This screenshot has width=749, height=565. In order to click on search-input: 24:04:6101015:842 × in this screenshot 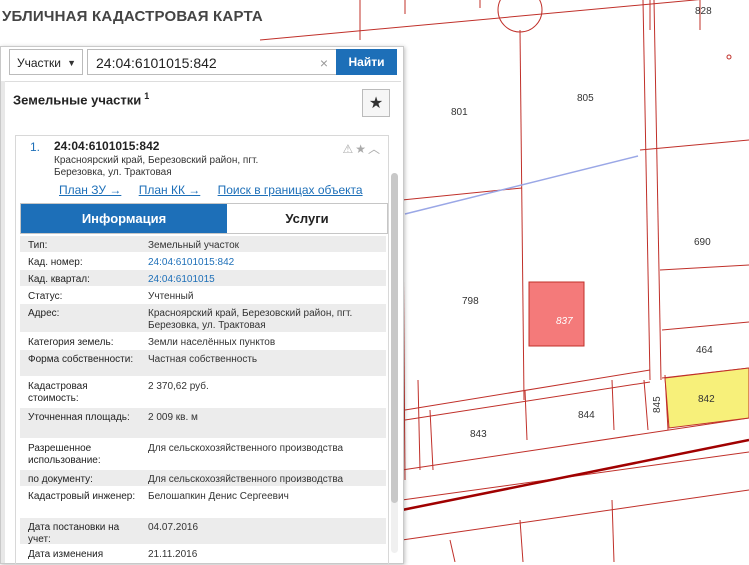, I will do `click(212, 62)`.